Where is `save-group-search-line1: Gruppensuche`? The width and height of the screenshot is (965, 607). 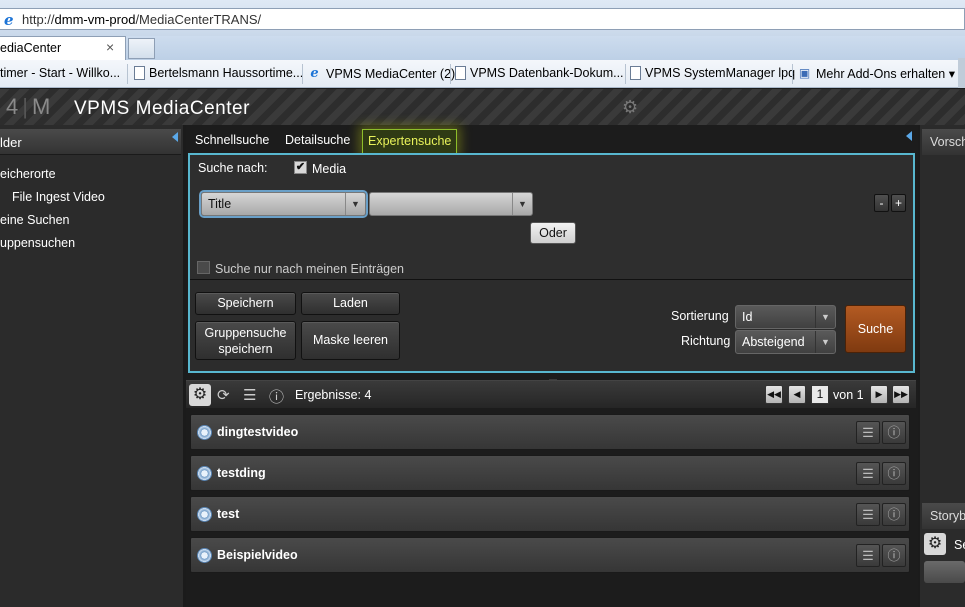 save-group-search-line1: Gruppensuche is located at coordinates (245, 333).